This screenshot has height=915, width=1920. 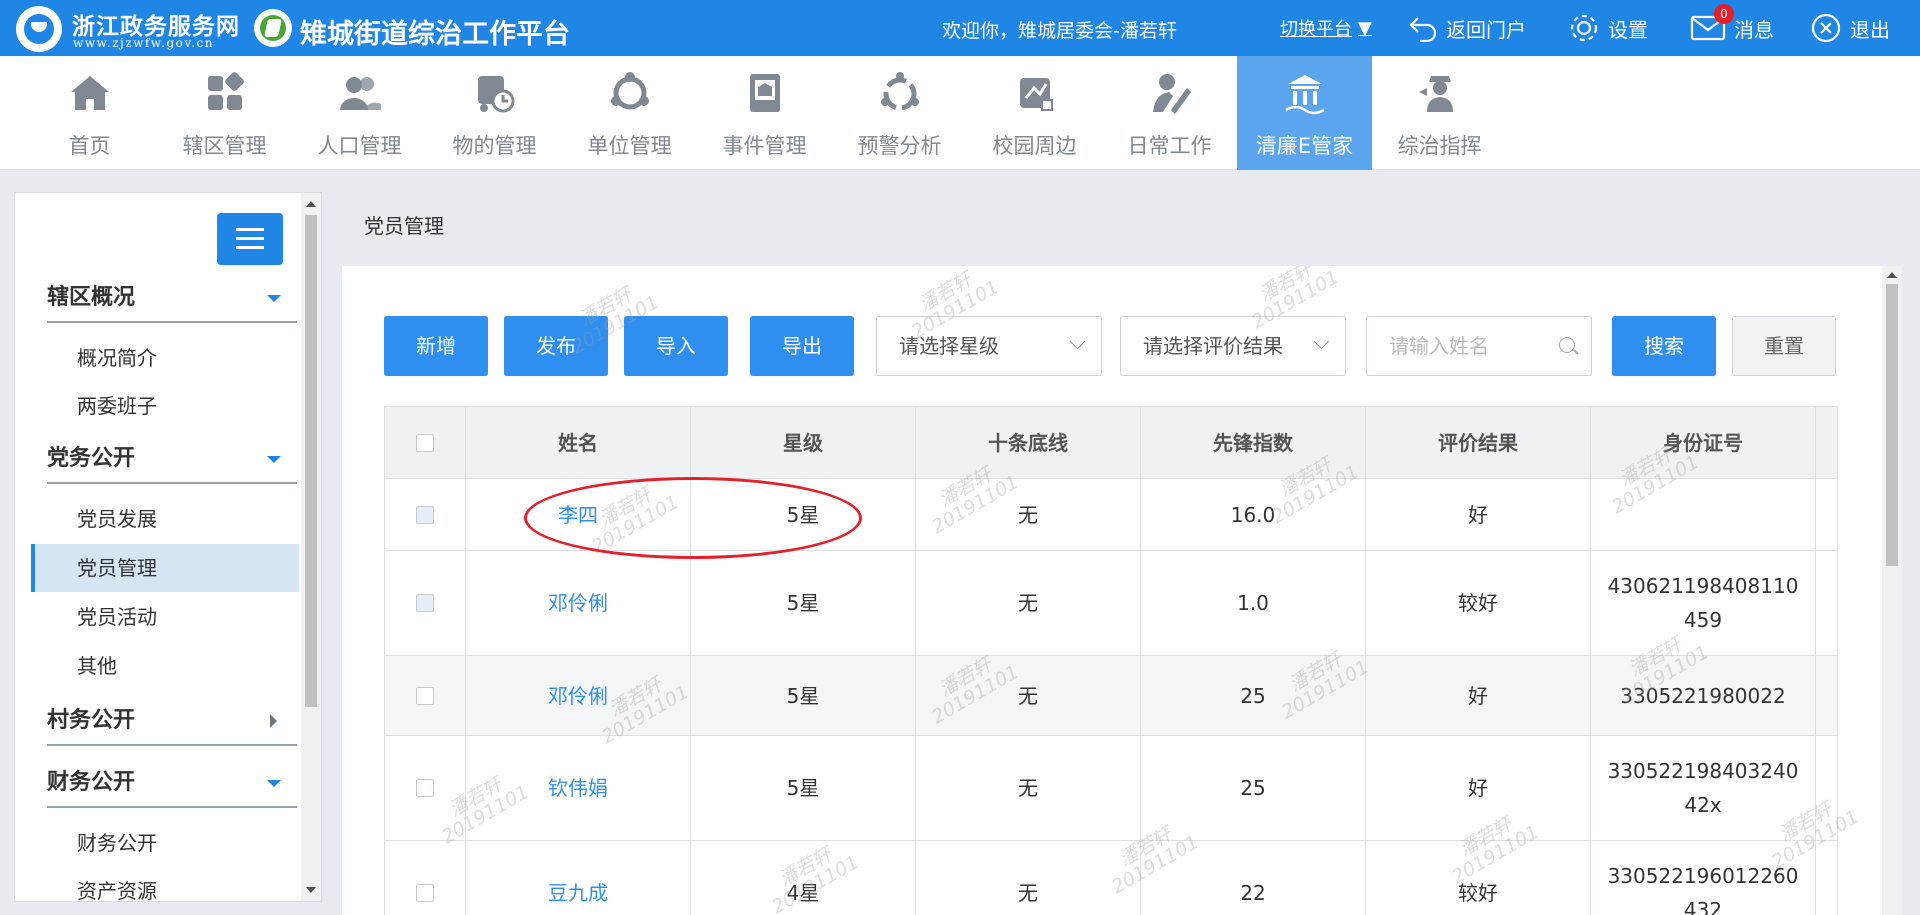 I want to click on sidebar-item-committee: 两委班子, so click(x=165, y=406).